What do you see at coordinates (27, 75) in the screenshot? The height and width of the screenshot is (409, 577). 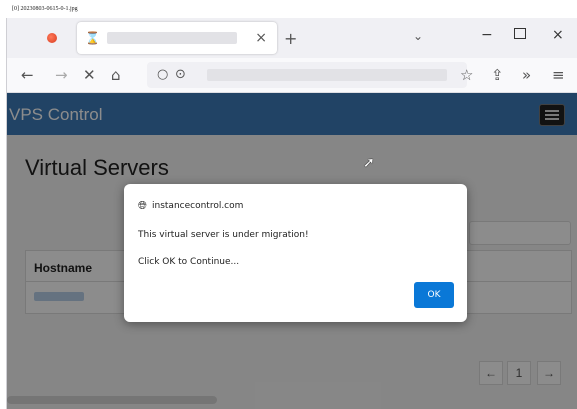 I see `back-icon: ←` at bounding box center [27, 75].